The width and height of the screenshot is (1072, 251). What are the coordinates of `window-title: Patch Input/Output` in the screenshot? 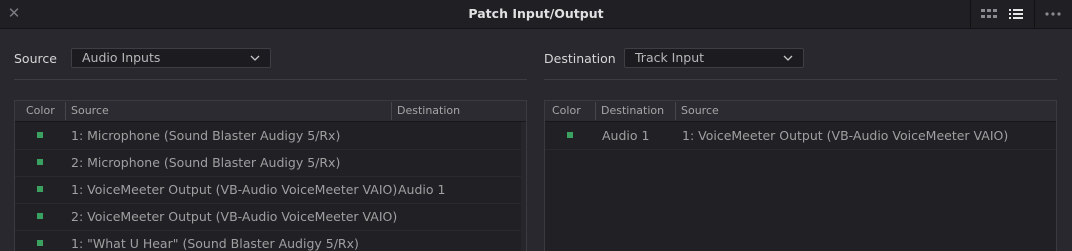 It's located at (536, 13).